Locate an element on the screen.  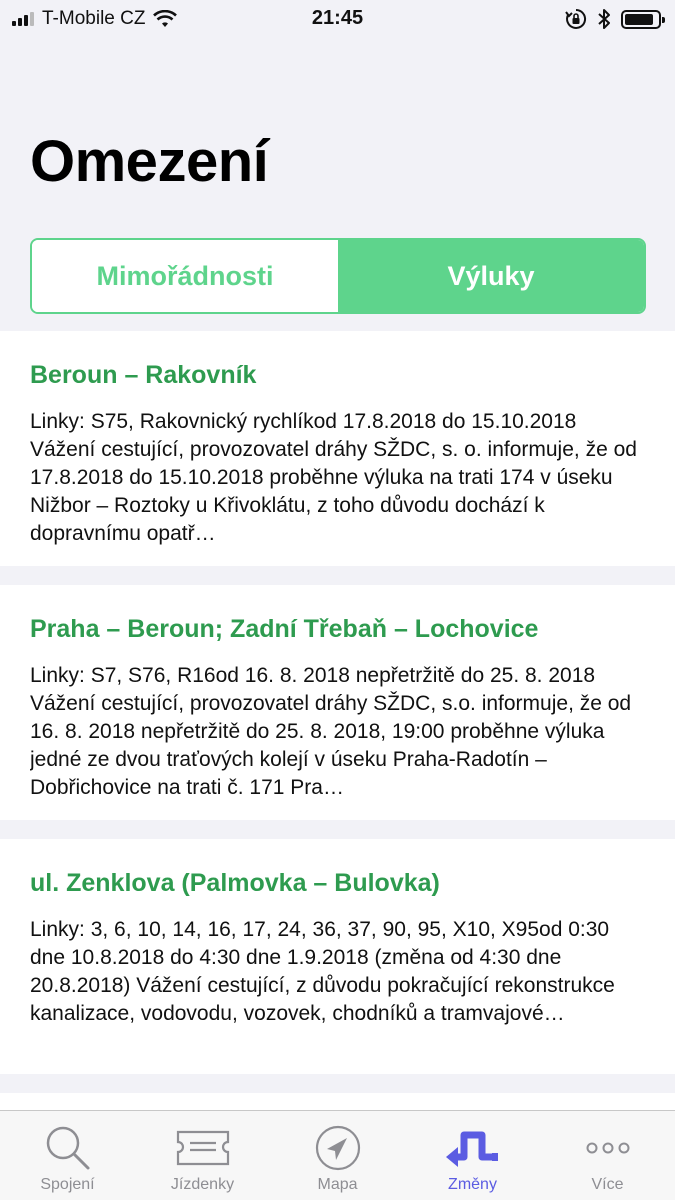
tab-label: Mapa is located at coordinates (337, 1184).